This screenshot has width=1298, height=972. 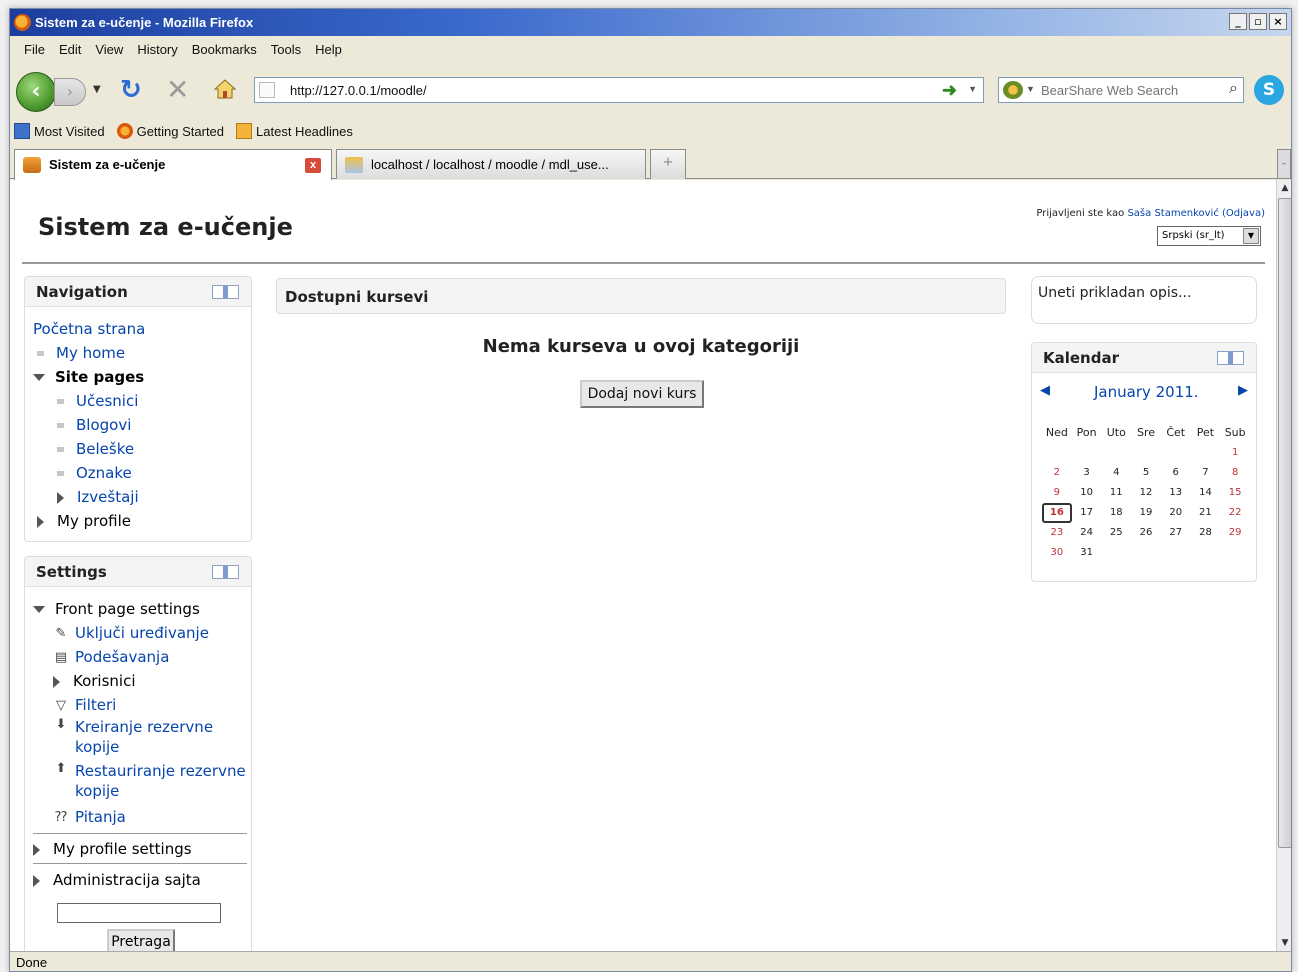 I want to click on calendar-day: 5, so click(x=1146, y=473).